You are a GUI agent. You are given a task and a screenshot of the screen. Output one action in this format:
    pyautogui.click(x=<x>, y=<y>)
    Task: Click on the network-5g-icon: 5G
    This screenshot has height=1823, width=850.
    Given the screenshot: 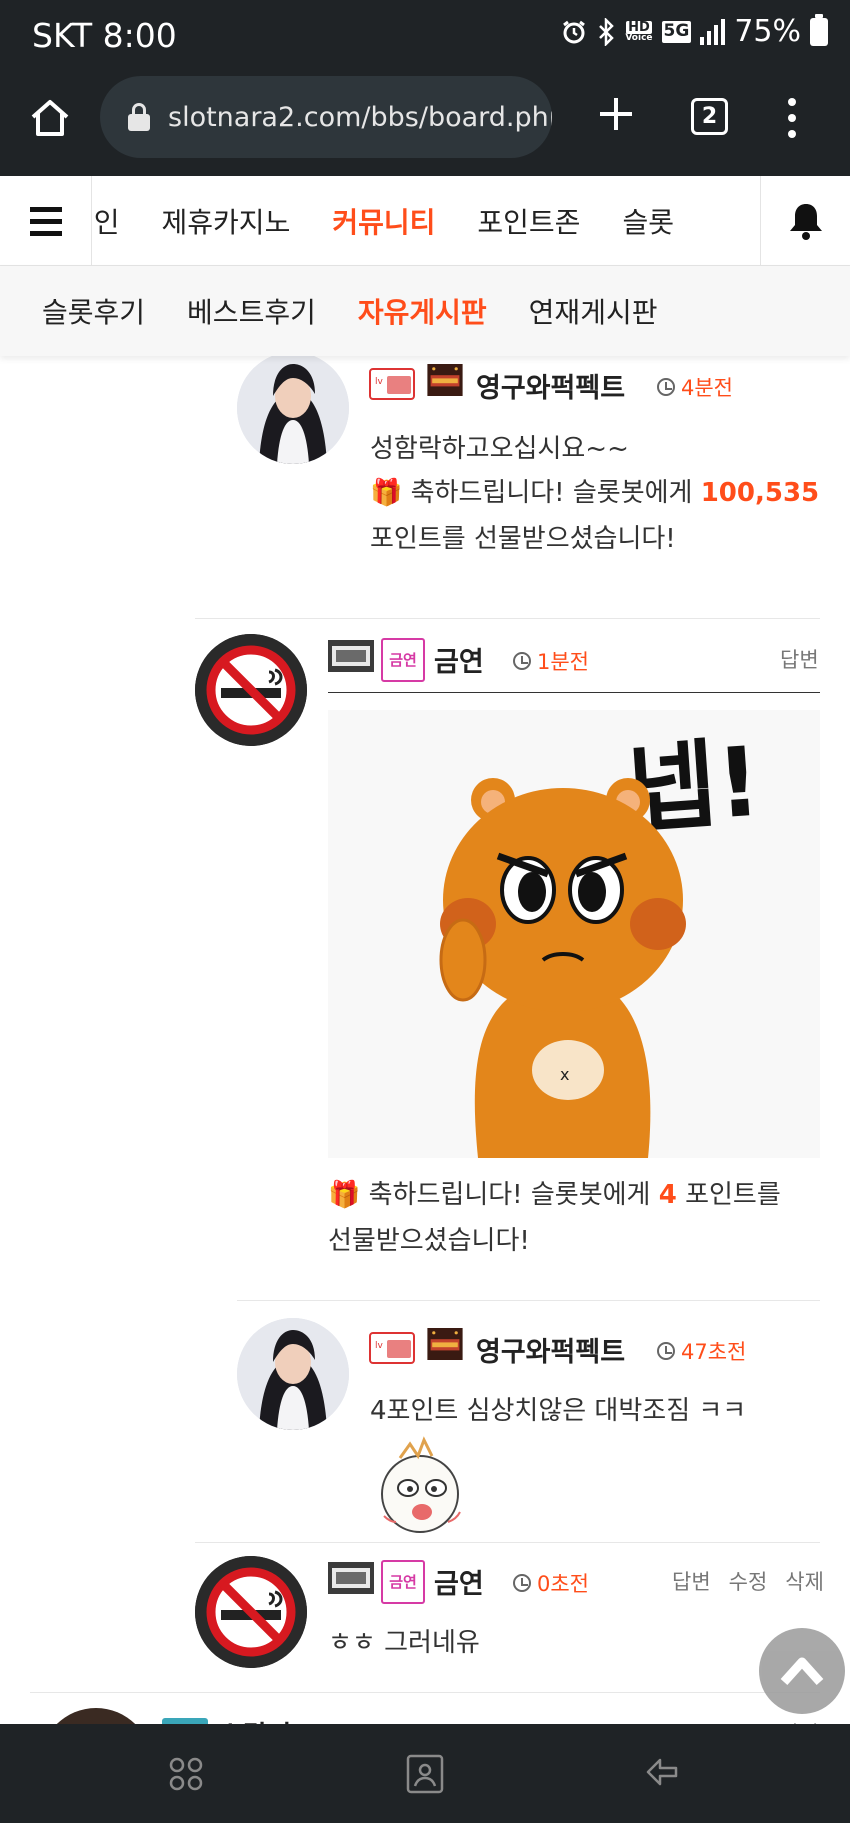 What is the action you would take?
    pyautogui.click(x=676, y=31)
    